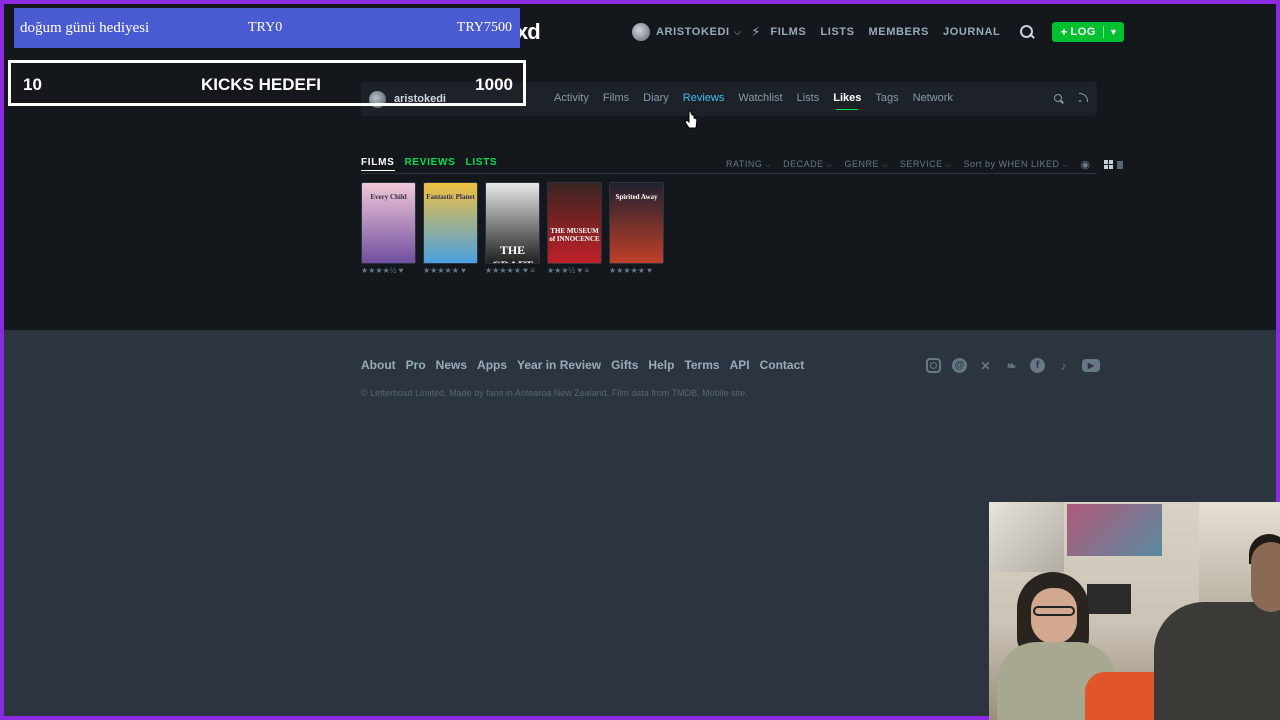  What do you see at coordinates (624, 365) in the screenshot?
I see `footer-link-gifts: Gifts` at bounding box center [624, 365].